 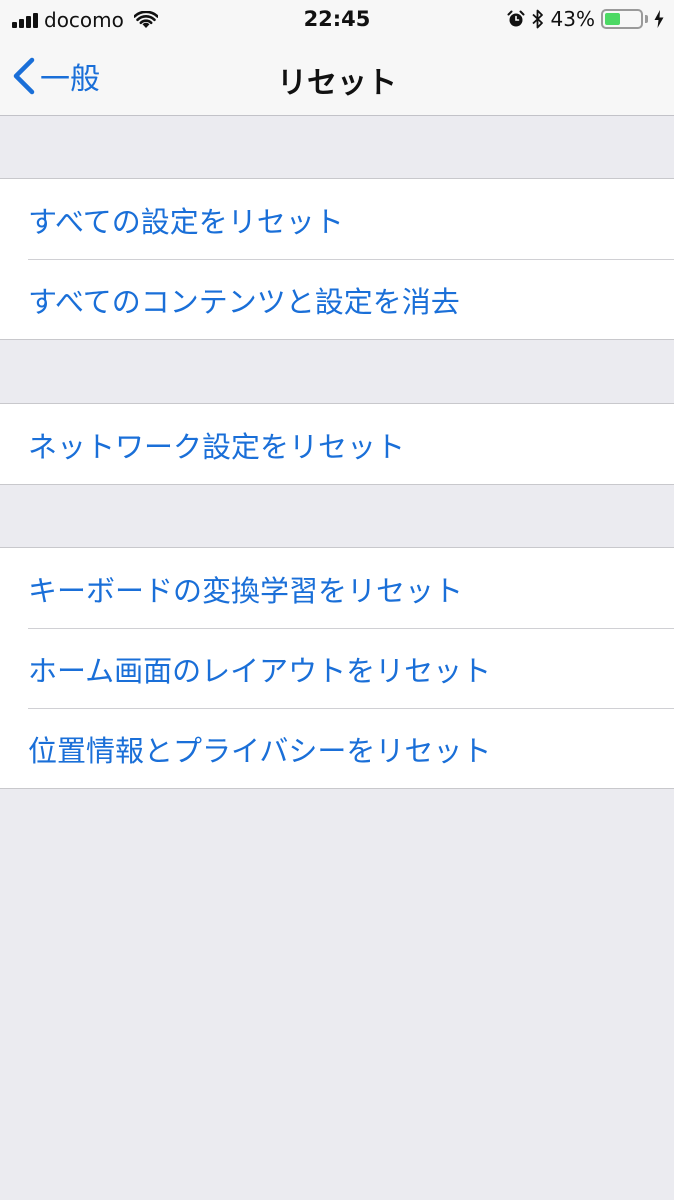 I want to click on row-label: ネットワーク設定をリセット, so click(x=217, y=447).